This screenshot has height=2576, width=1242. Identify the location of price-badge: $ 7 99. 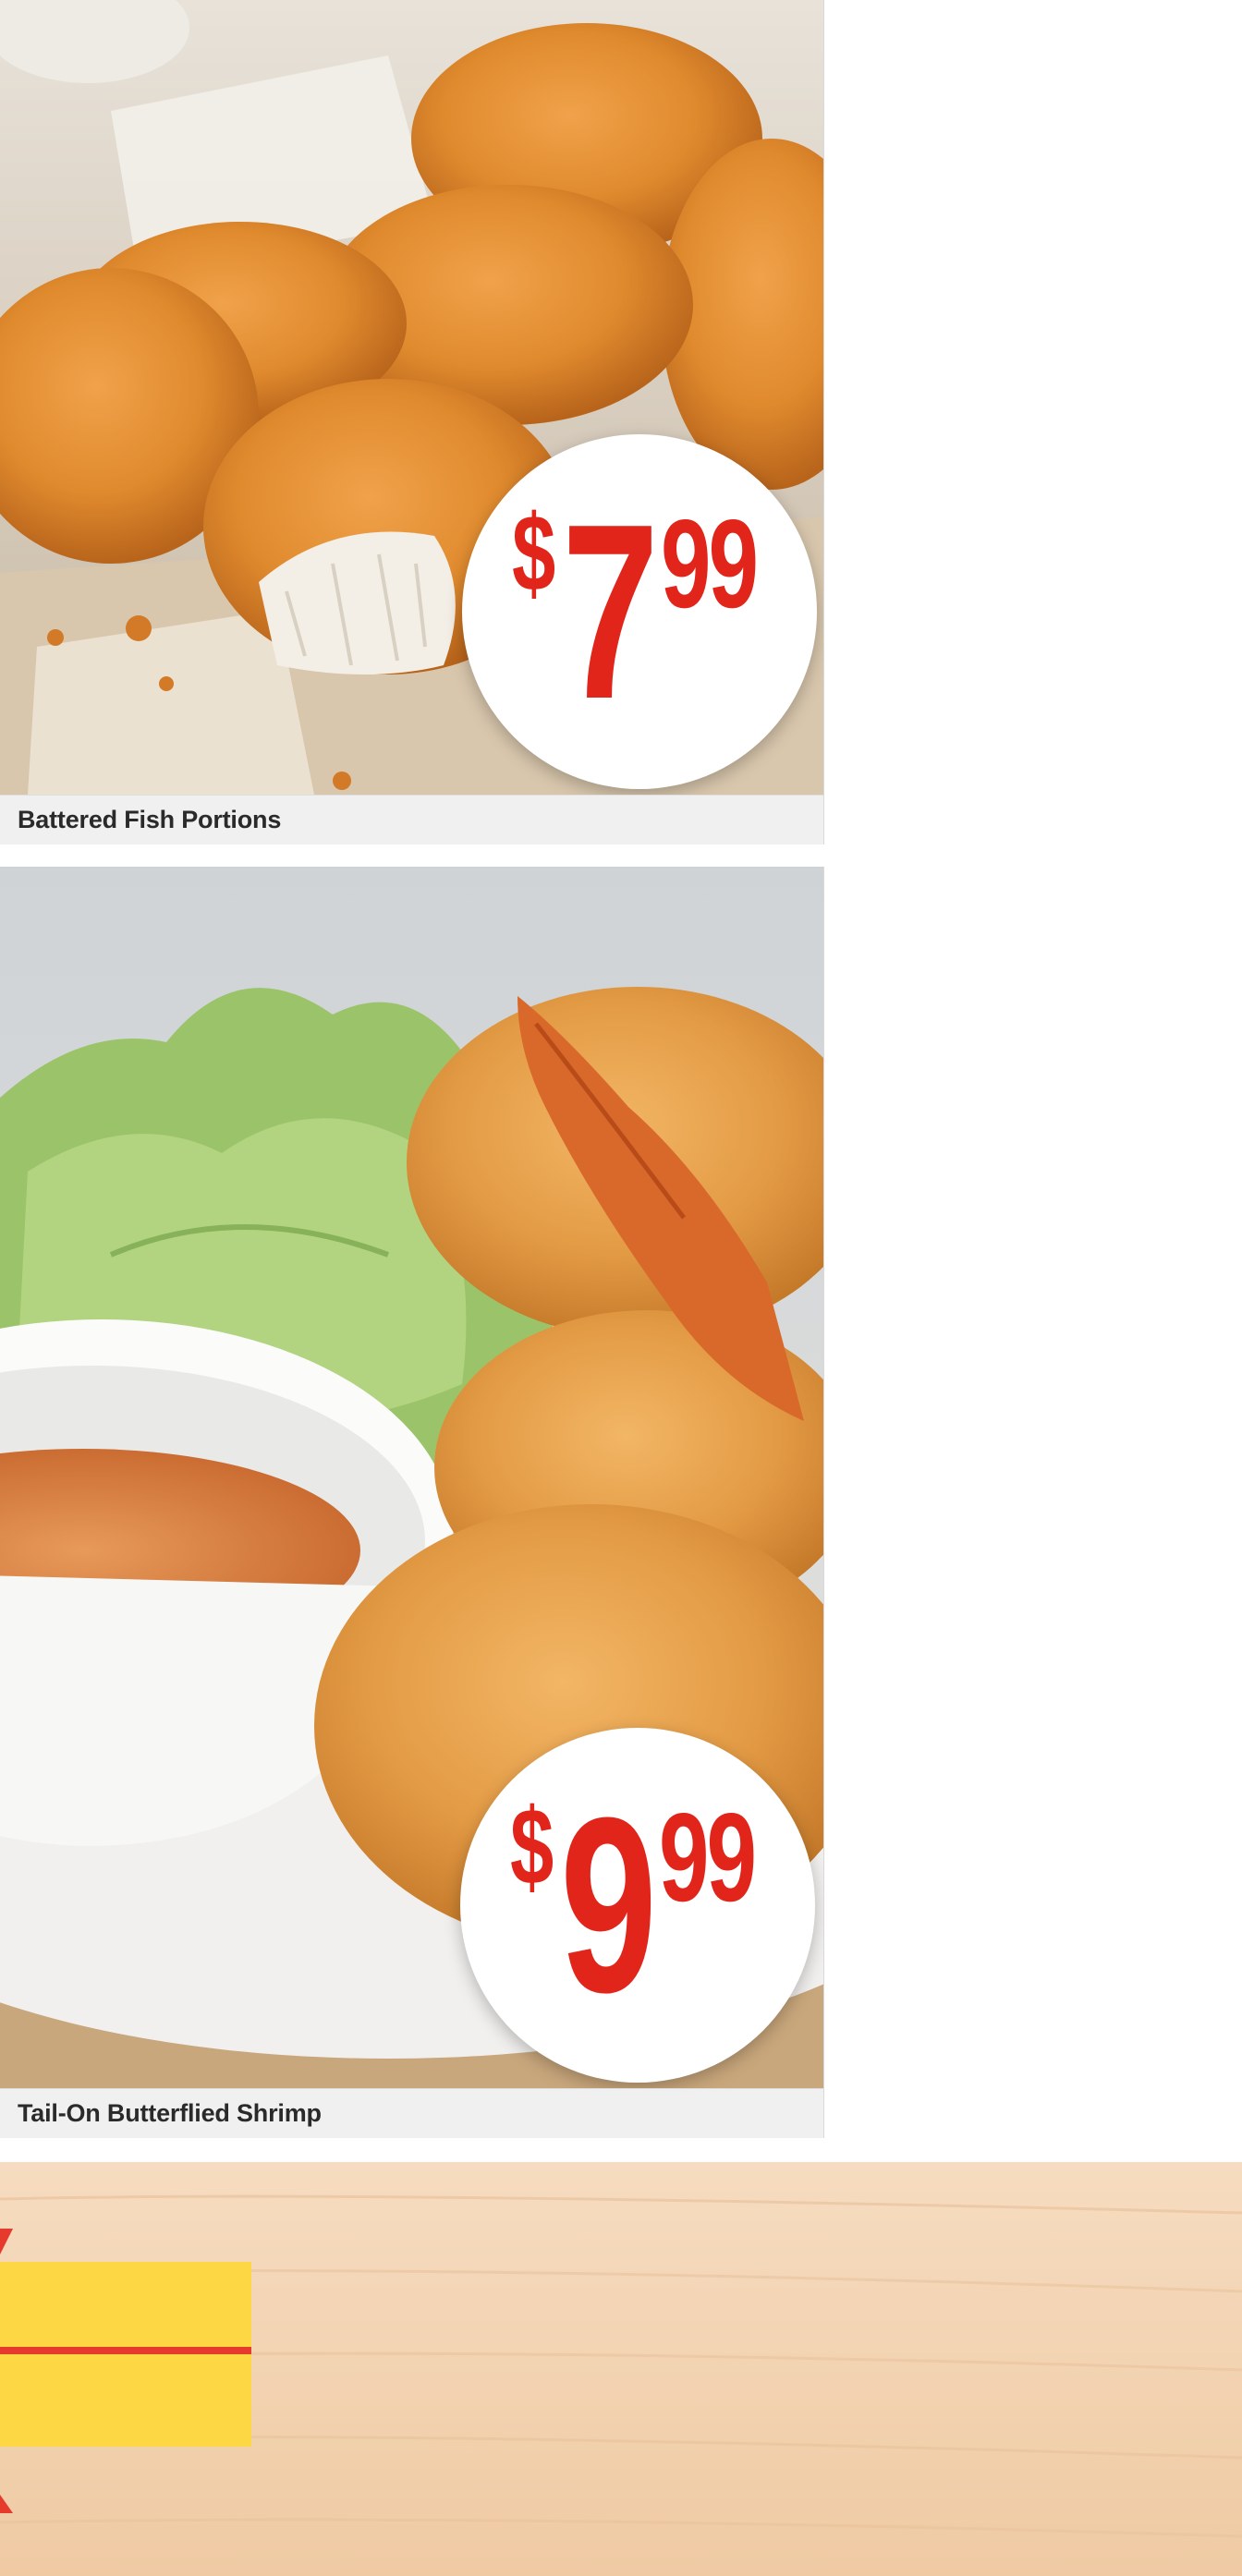
(639, 611).